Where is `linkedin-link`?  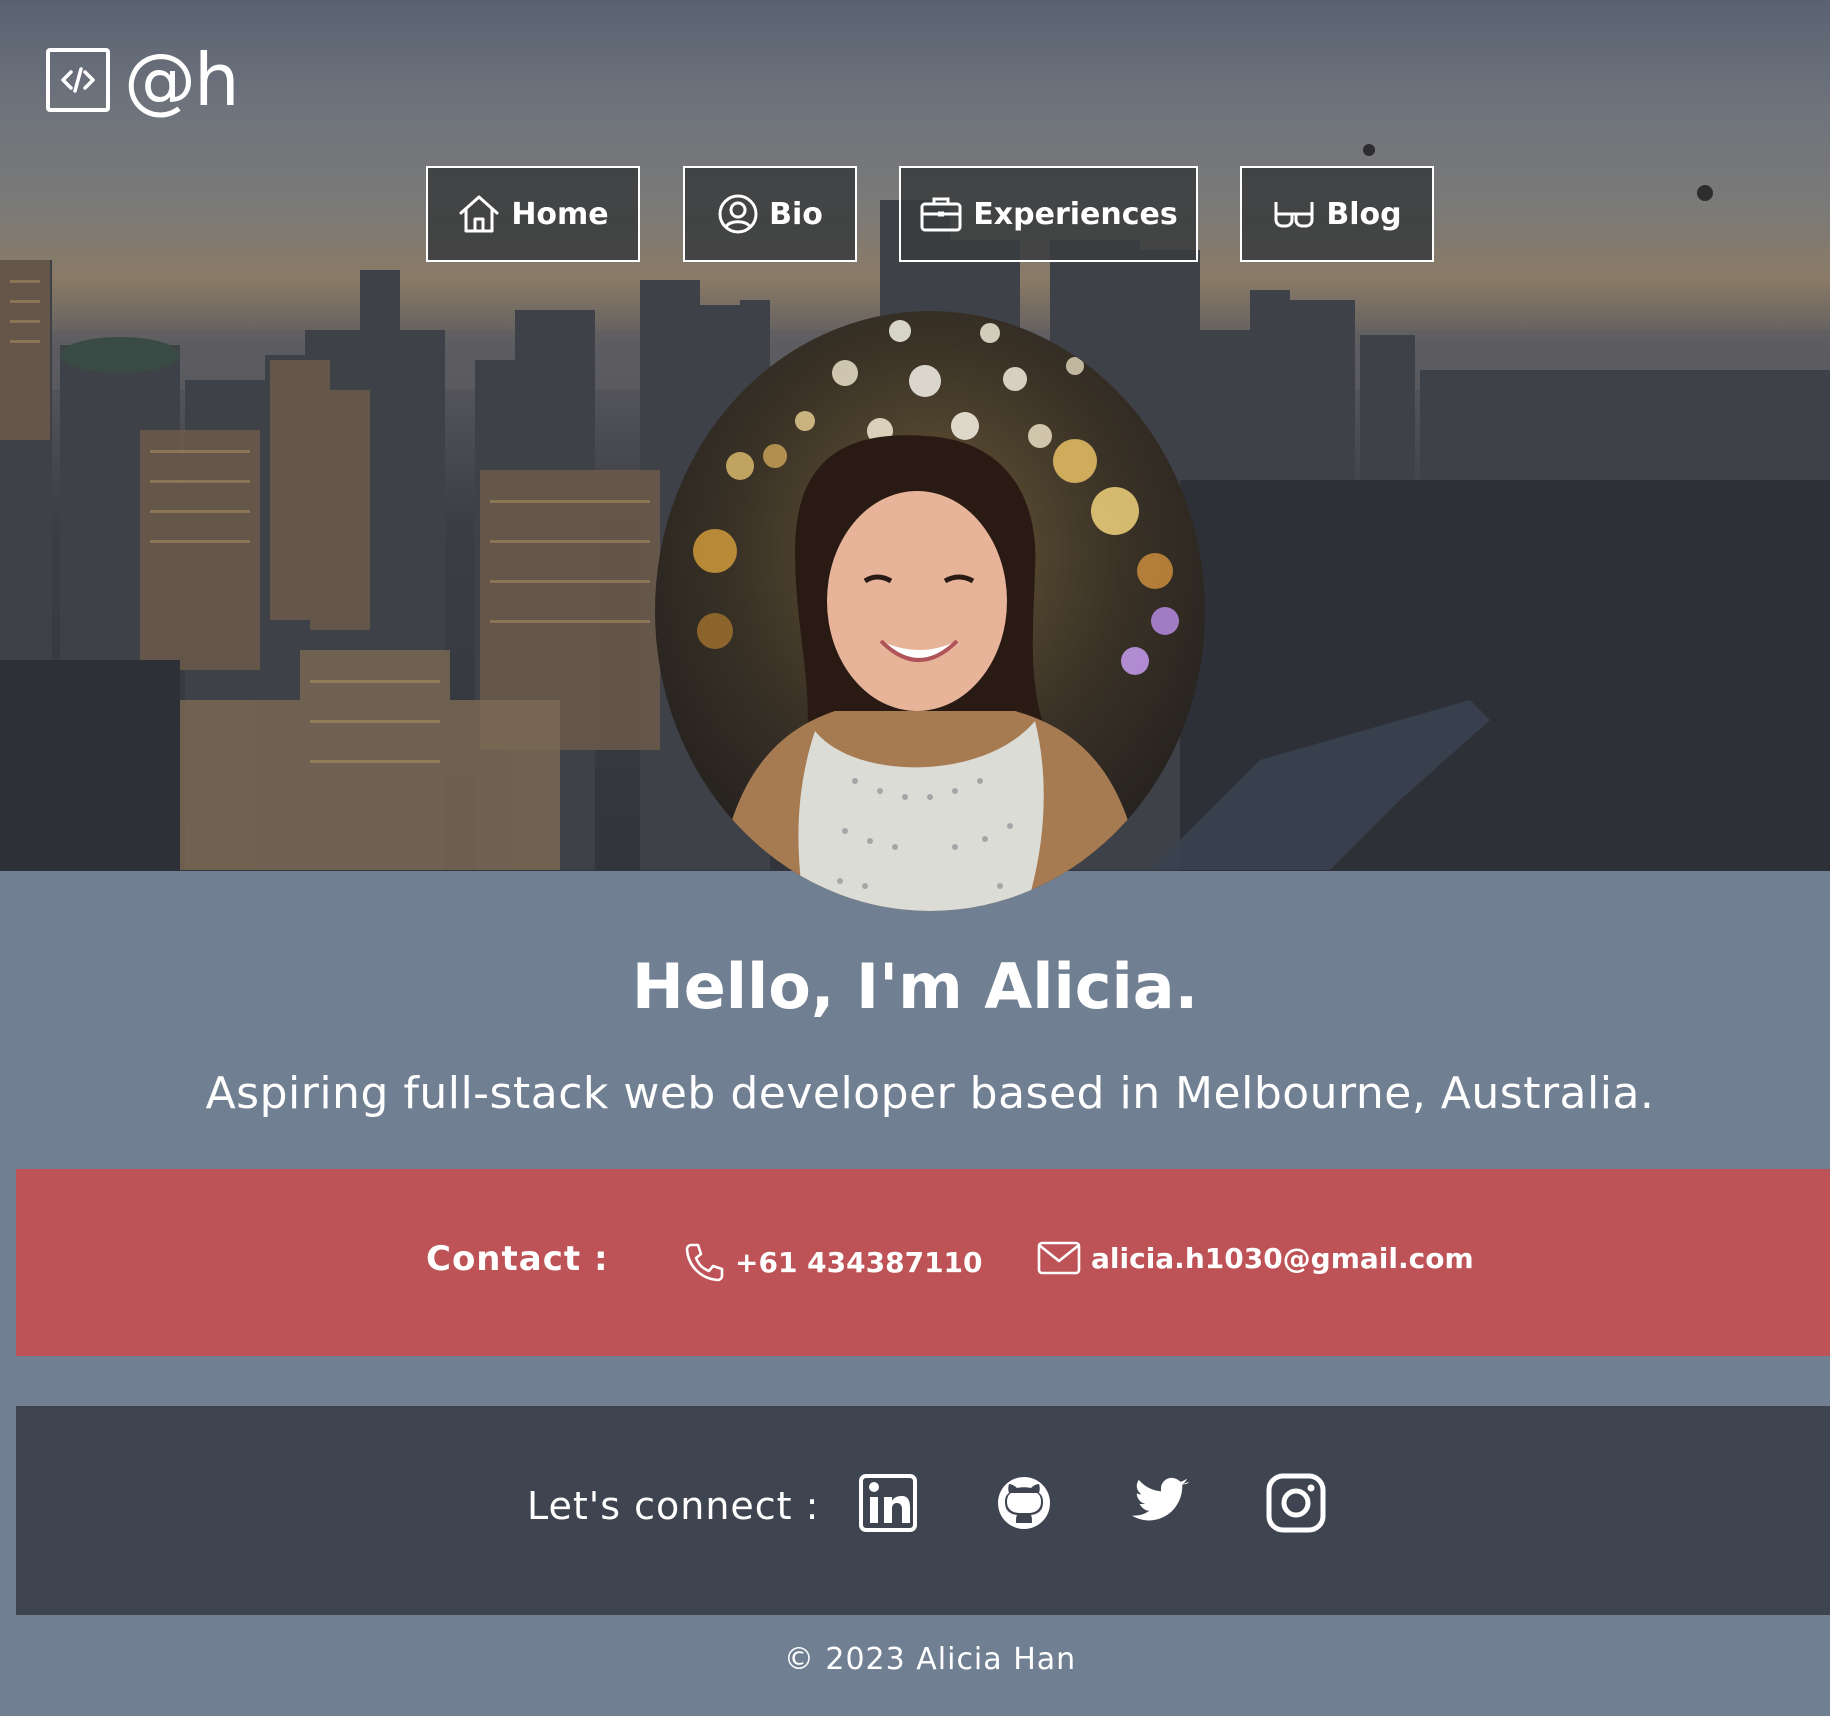
linkedin-link is located at coordinates (888, 1503).